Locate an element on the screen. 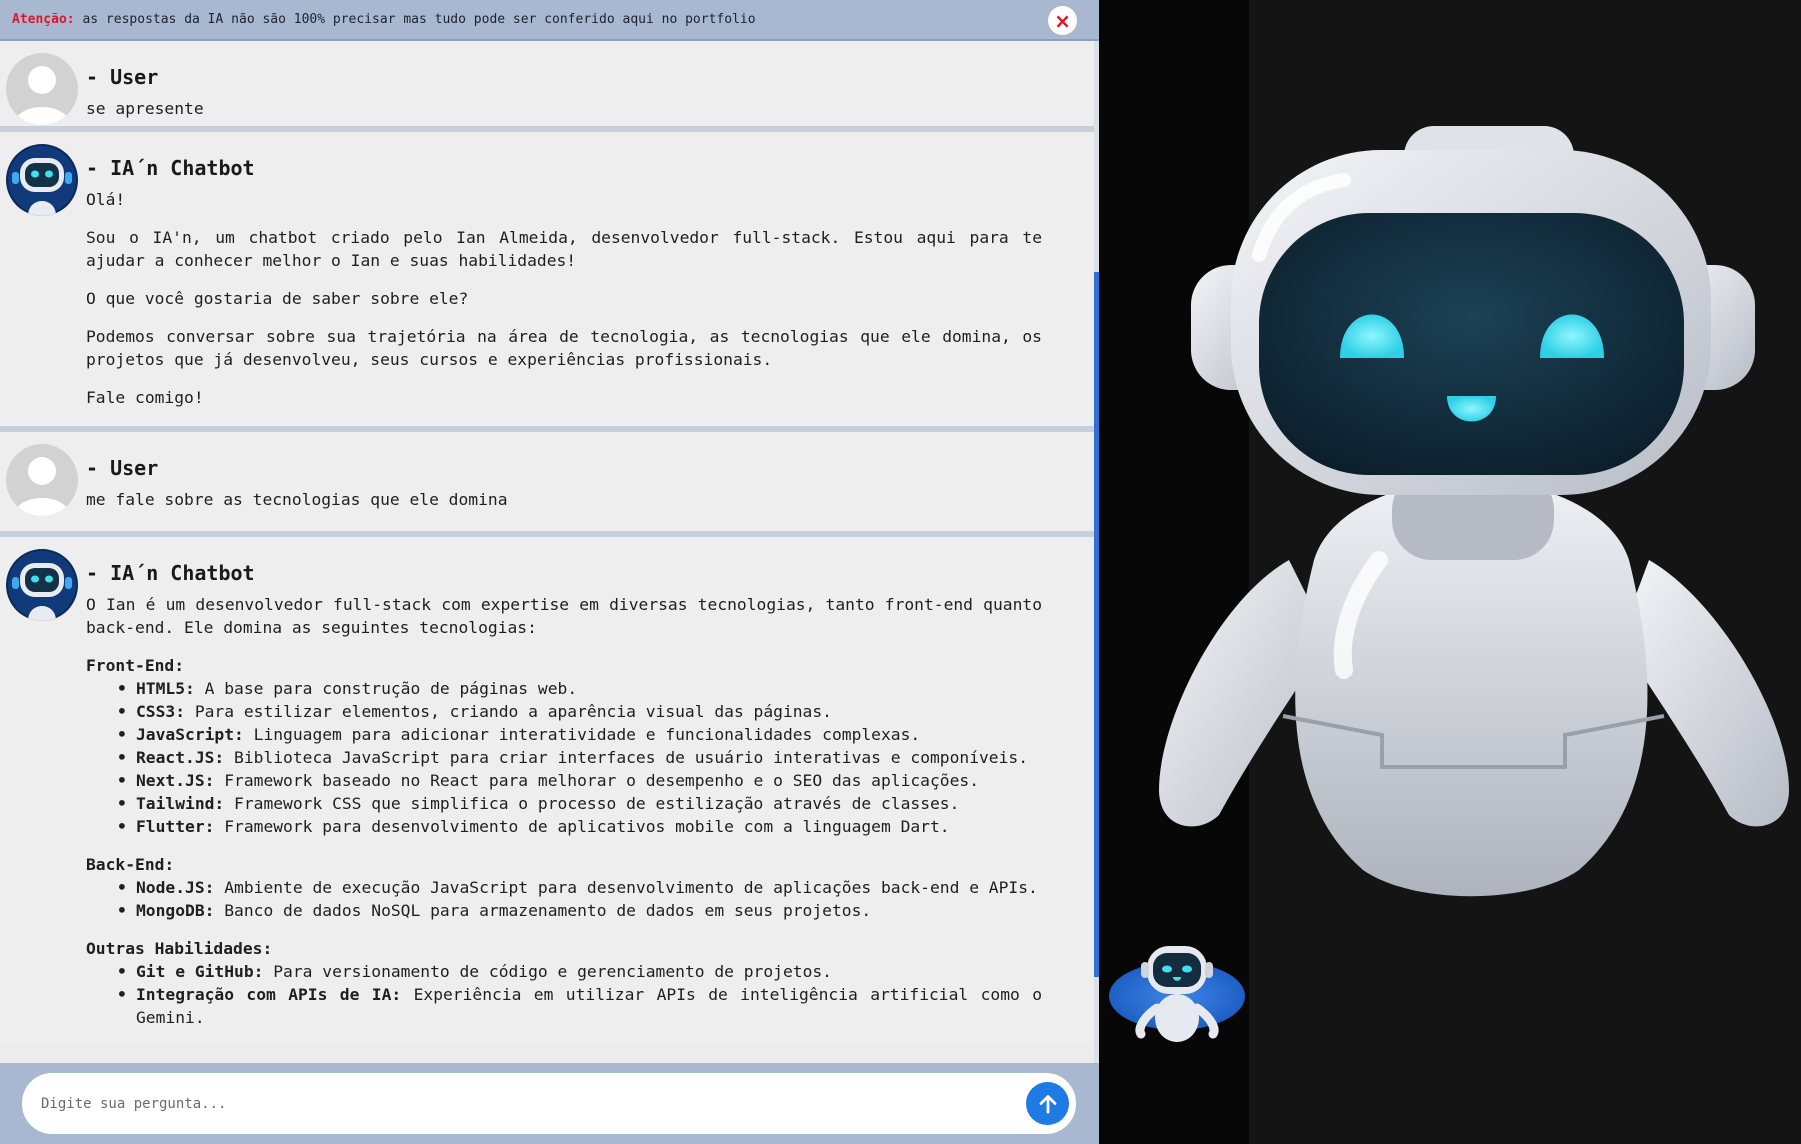 The height and width of the screenshot is (1144, 1801). close-icon: × is located at coordinates (1062, 20).